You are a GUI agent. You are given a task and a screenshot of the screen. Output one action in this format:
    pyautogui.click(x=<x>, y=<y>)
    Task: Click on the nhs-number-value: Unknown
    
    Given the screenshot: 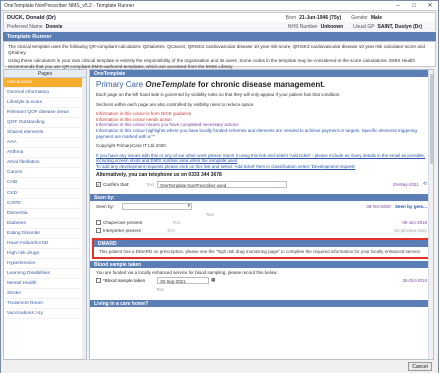 What is the action you would take?
    pyautogui.click(x=332, y=26)
    